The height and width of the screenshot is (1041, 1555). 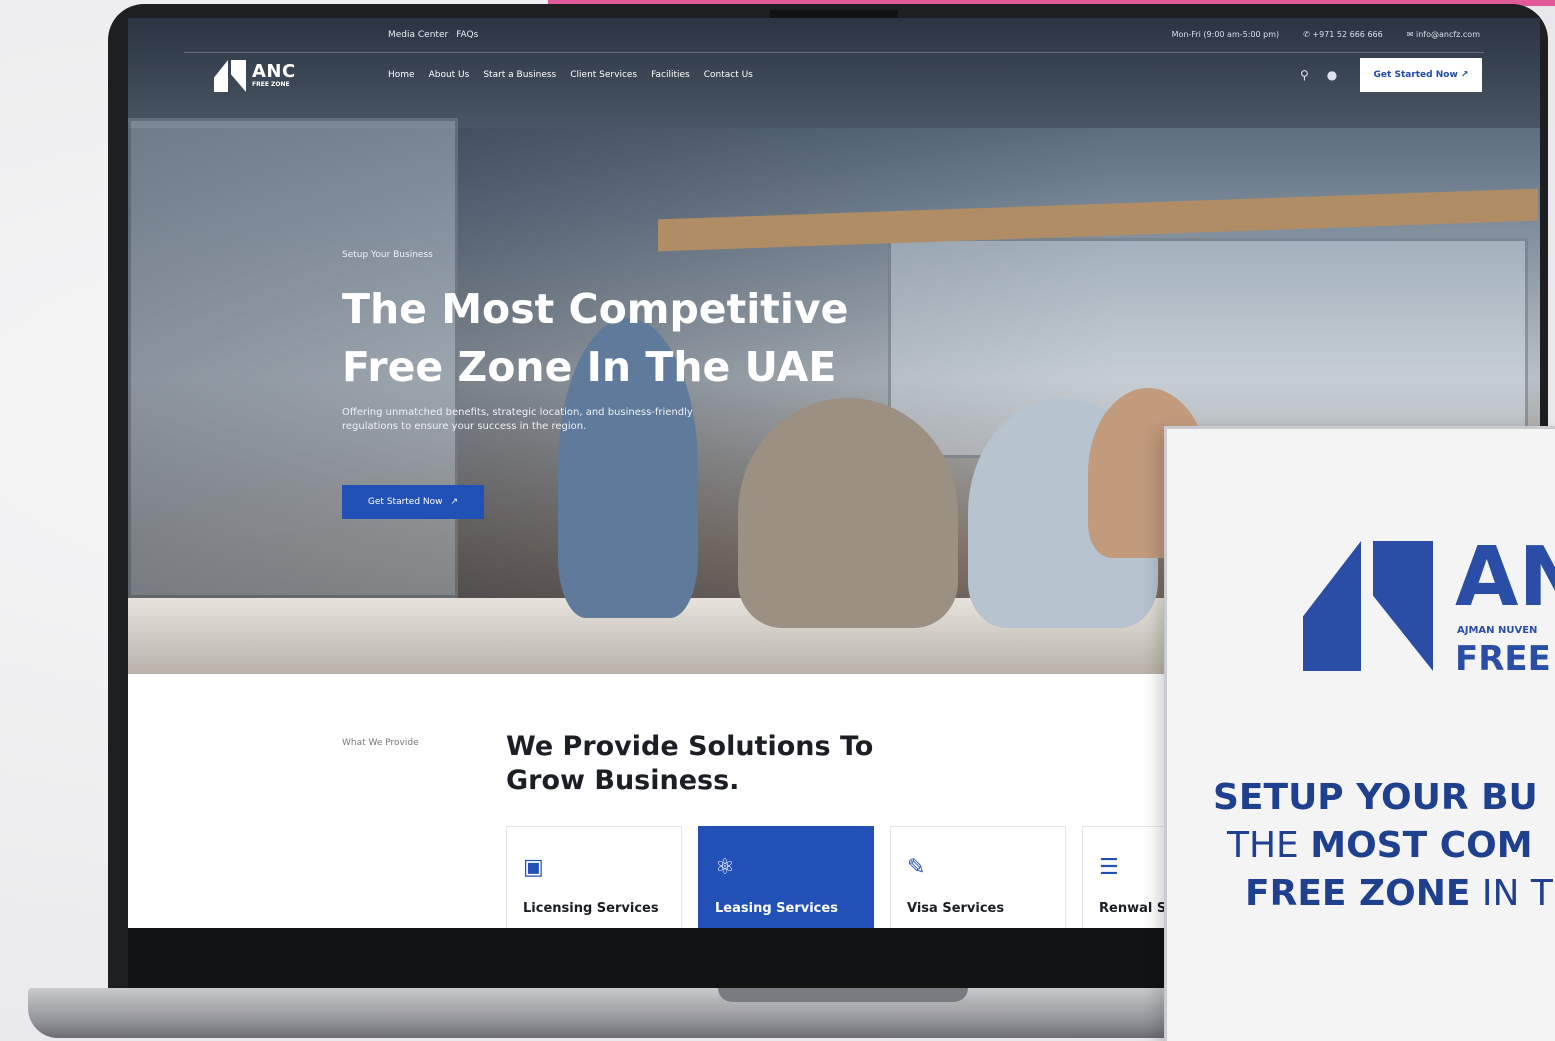 I want to click on email-link: ✉ info@ancfz.com, so click(x=1443, y=34).